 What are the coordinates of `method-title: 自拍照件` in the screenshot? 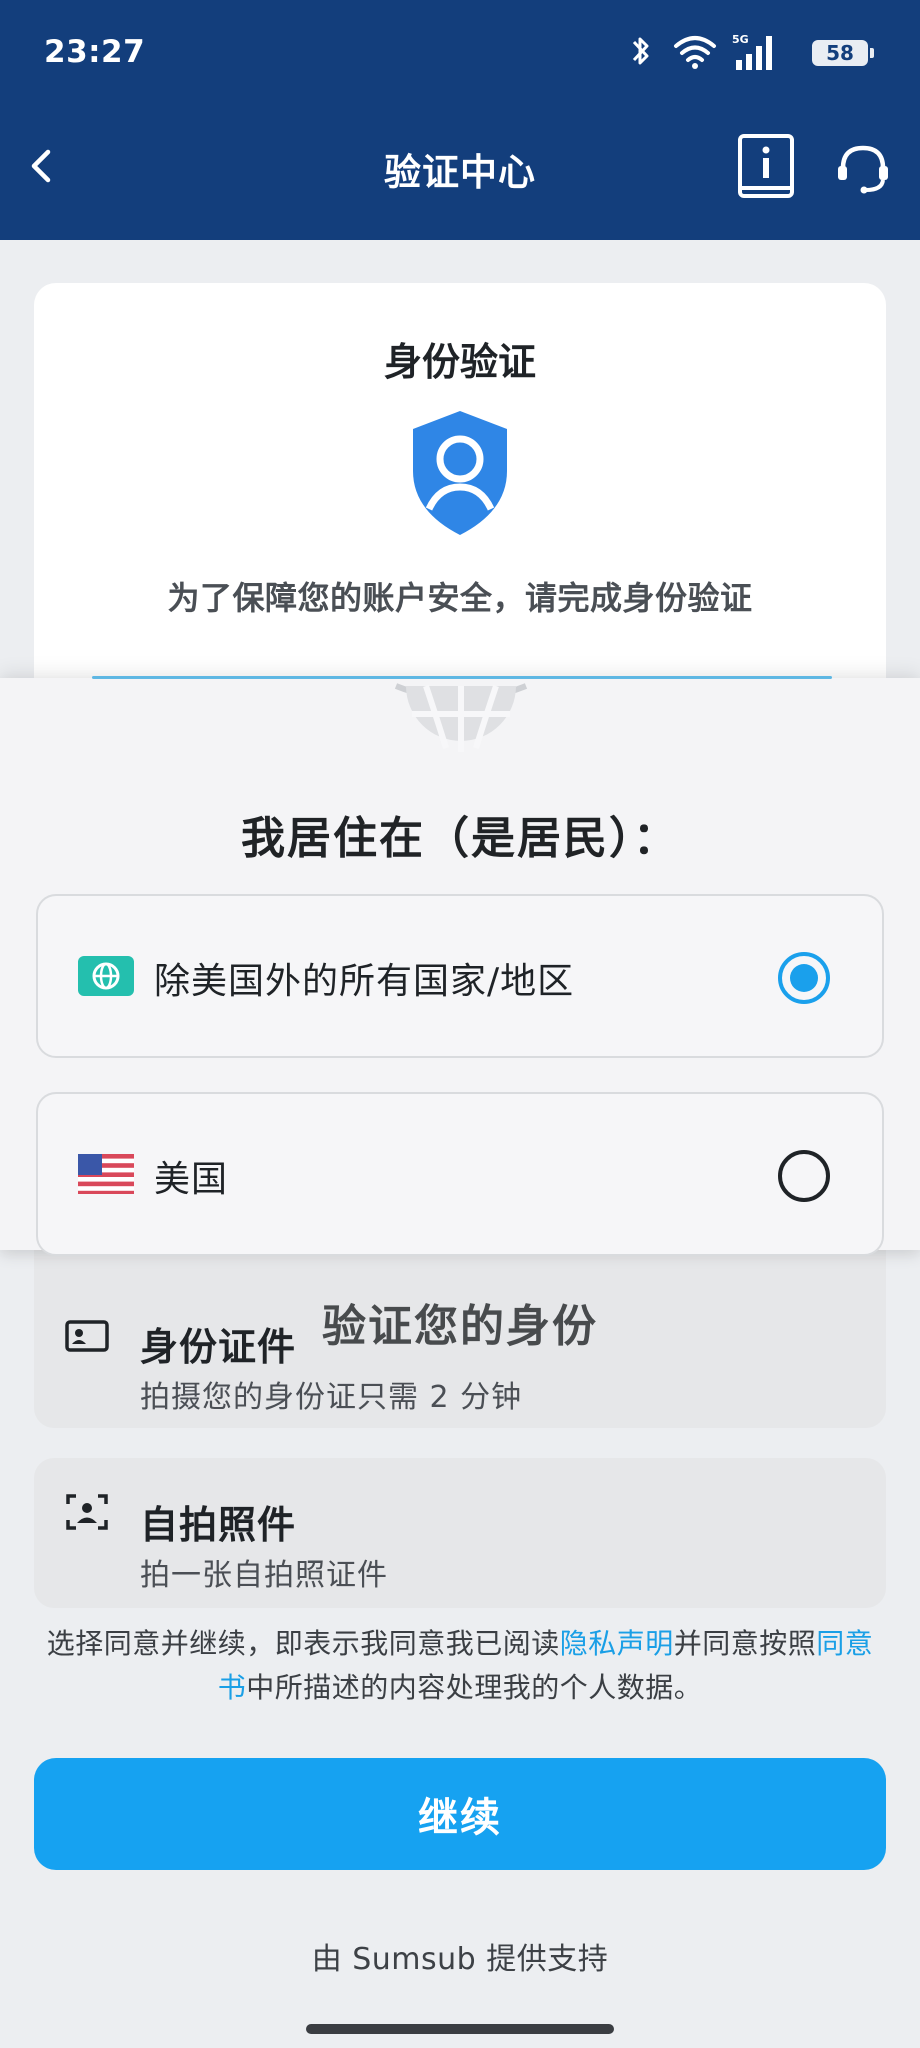 It's located at (218, 1525).